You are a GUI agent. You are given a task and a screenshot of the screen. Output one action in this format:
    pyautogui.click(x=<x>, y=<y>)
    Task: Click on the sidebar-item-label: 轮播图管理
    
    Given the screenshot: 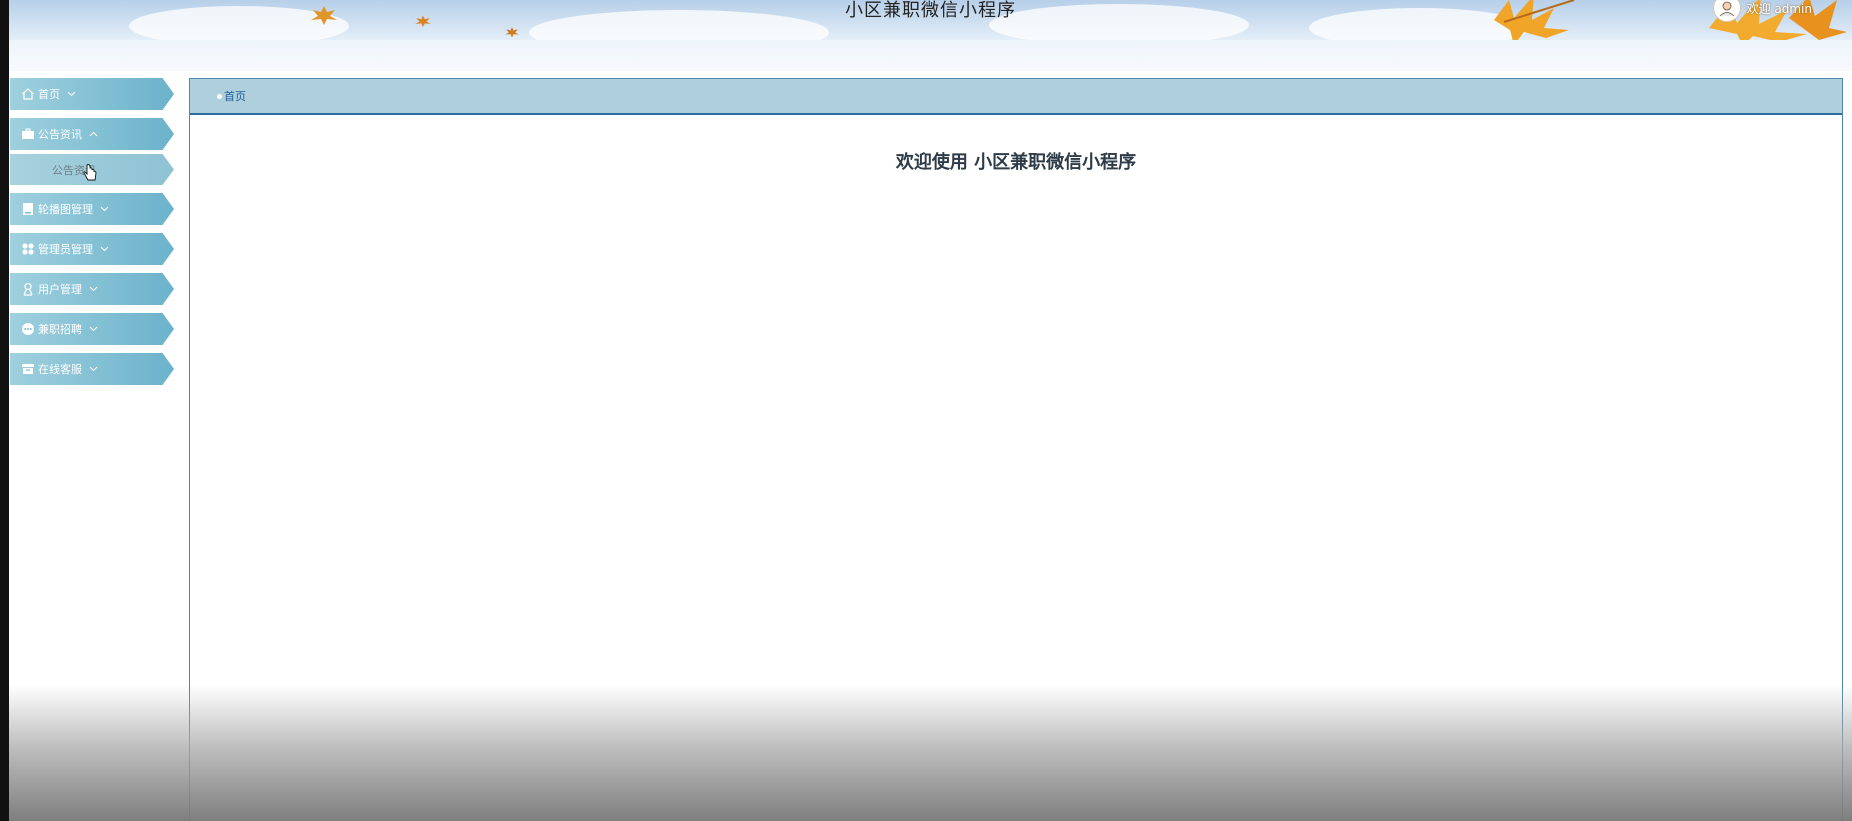 What is the action you would take?
    pyautogui.click(x=65, y=209)
    